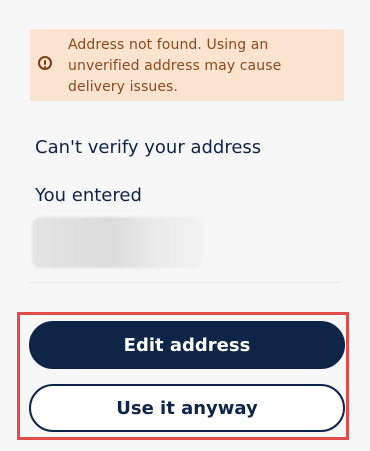  Describe the element at coordinates (118, 242) in the screenshot. I see `entered-address-redacted` at that location.